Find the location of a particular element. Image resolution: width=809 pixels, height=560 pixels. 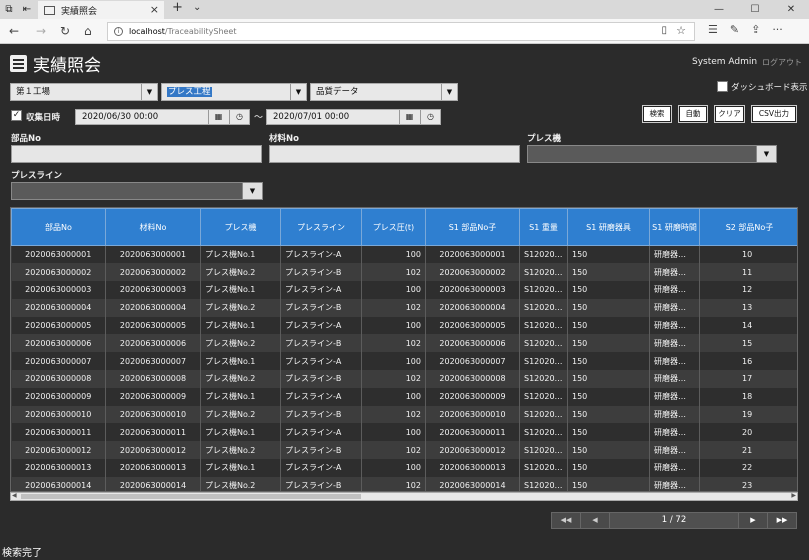

maximize-icon: ☐ is located at coordinates (755, 9).